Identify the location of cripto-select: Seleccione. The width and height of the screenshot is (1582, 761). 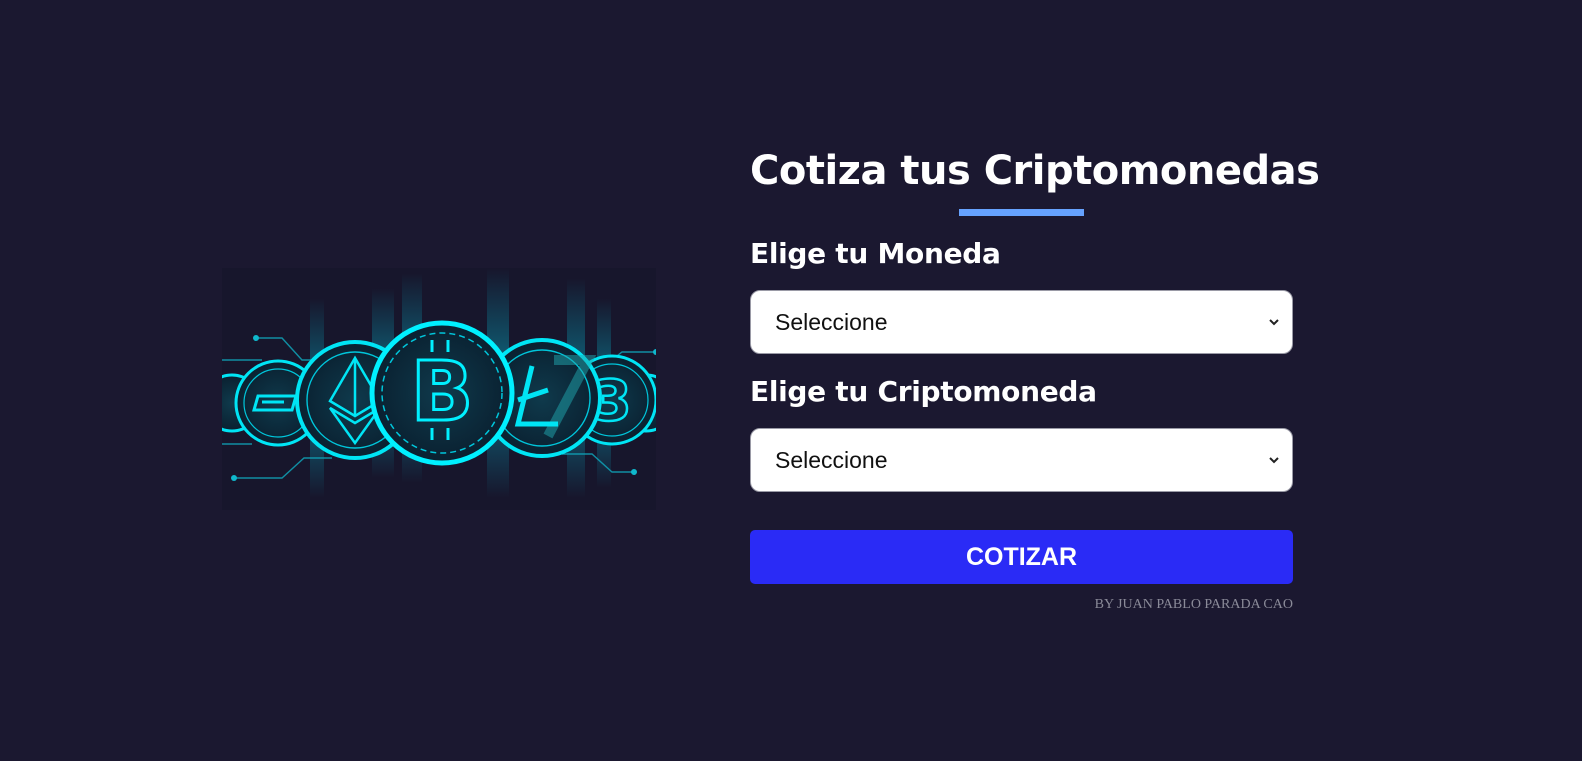
(1021, 460).